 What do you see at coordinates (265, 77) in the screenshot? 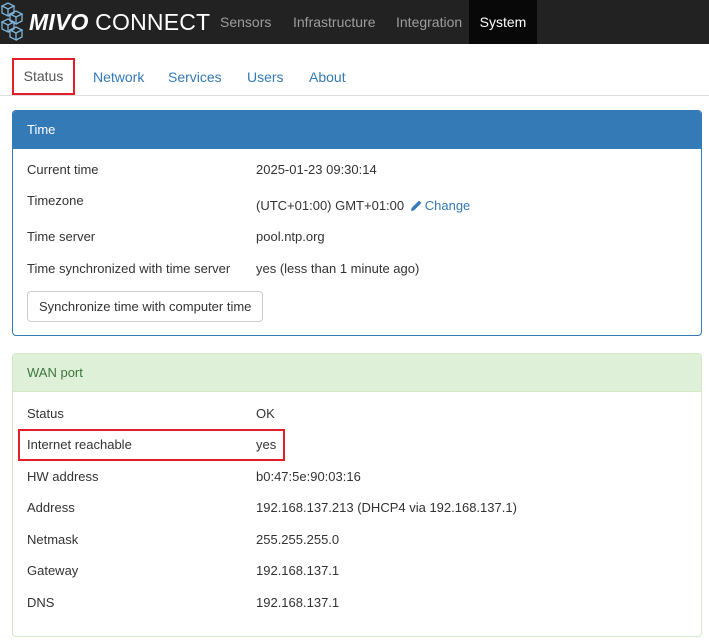
I see `tab-users: Users` at bounding box center [265, 77].